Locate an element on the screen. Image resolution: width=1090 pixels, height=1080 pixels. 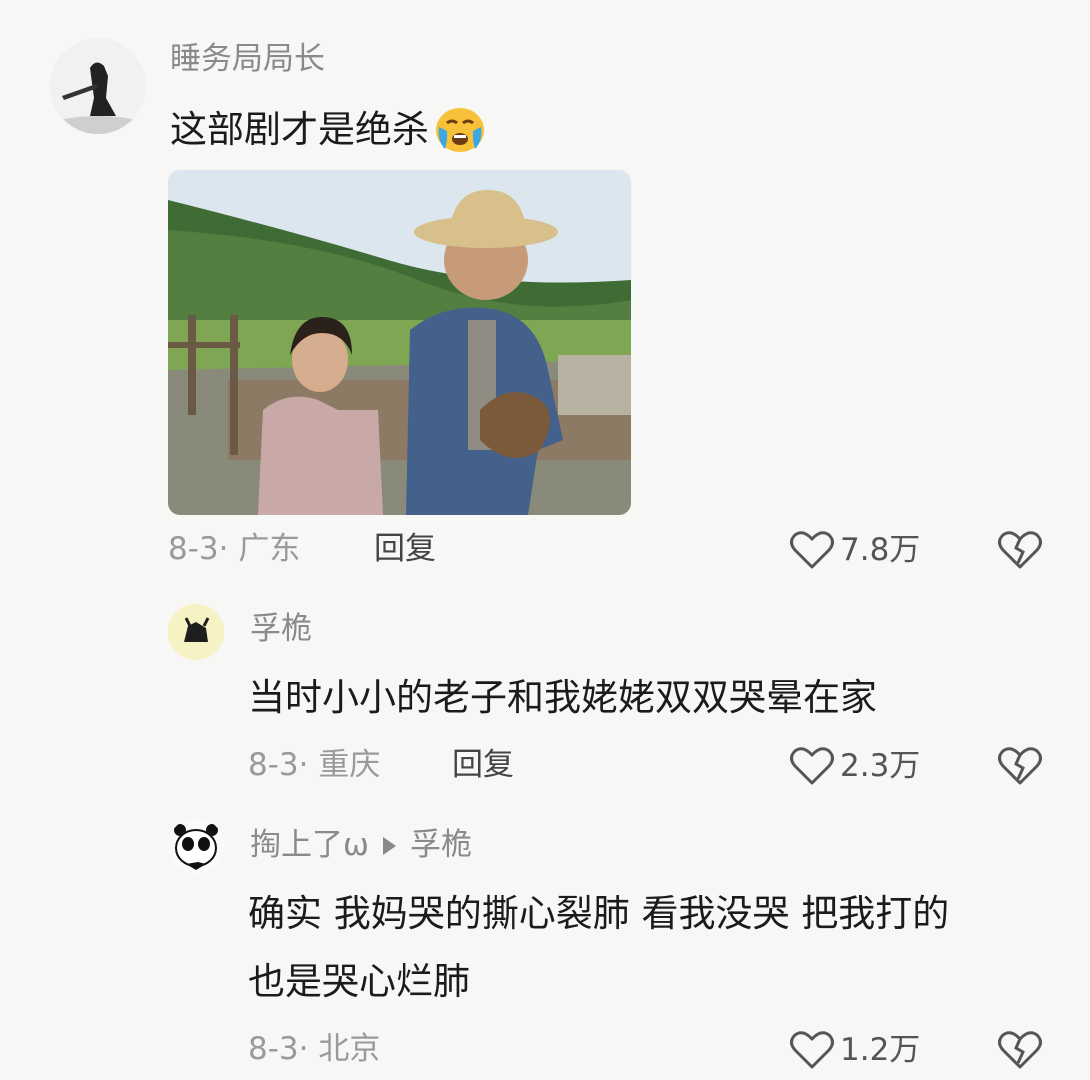
reply-date-location: 8-3· 北京 is located at coordinates (314, 1049).